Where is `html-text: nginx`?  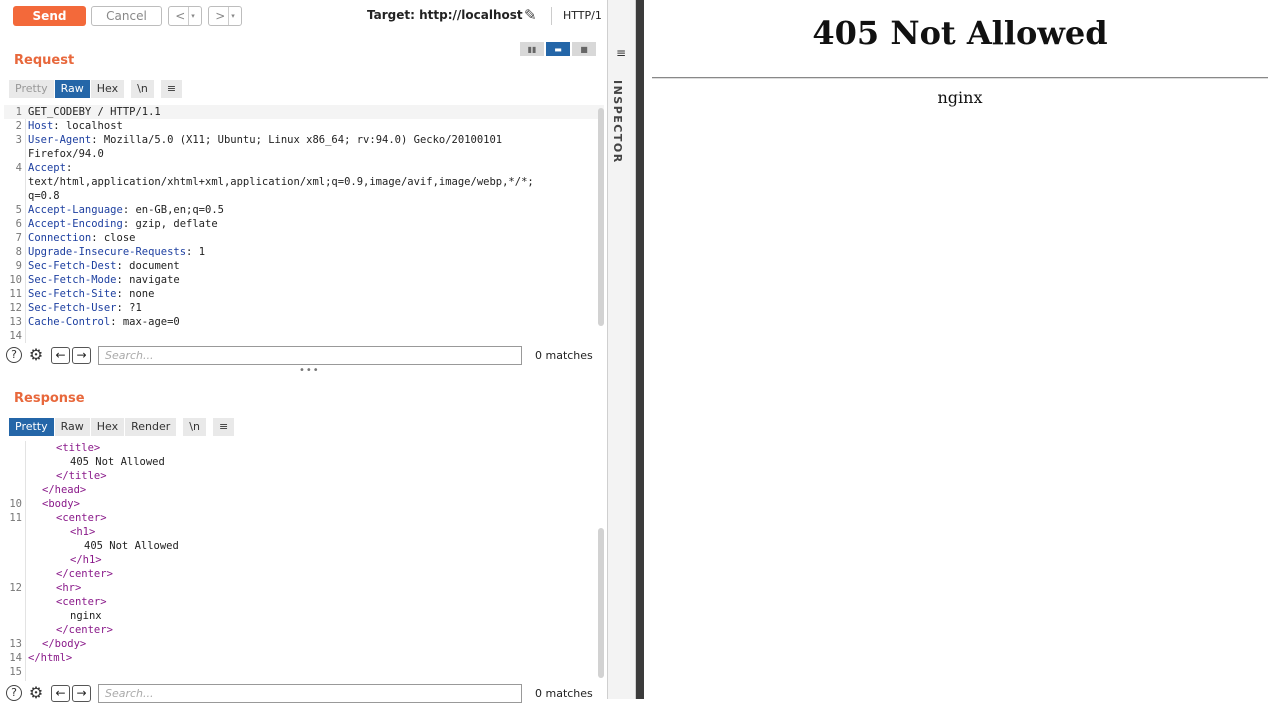
html-text: nginx is located at coordinates (86, 616).